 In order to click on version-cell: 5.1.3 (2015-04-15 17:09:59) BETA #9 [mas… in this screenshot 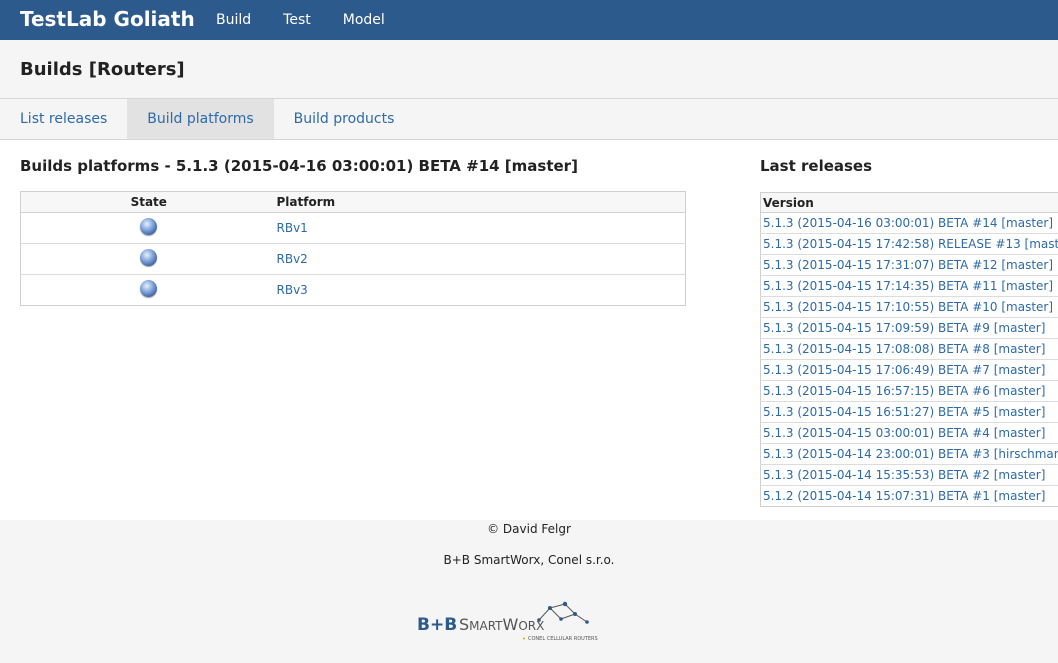, I will do `click(909, 328)`.